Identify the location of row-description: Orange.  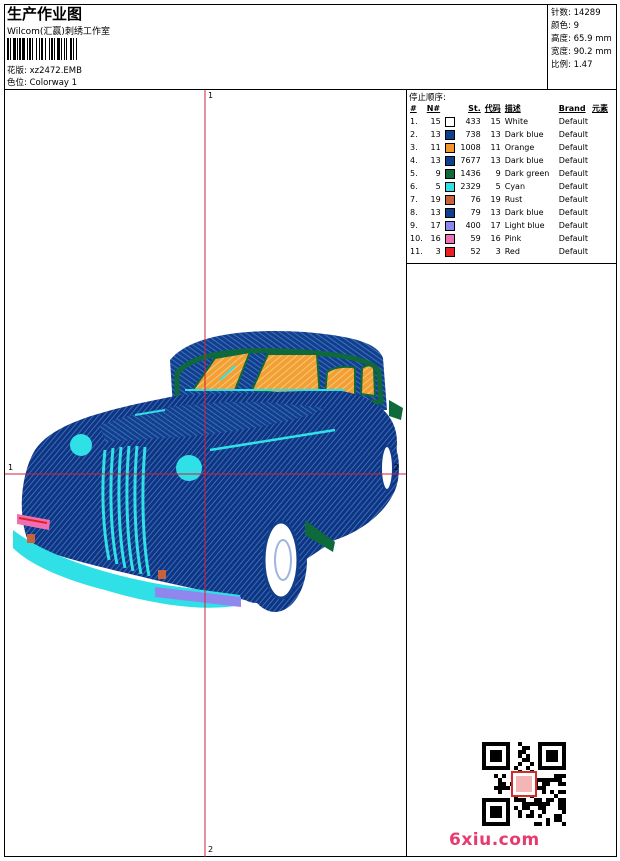
(519, 147).